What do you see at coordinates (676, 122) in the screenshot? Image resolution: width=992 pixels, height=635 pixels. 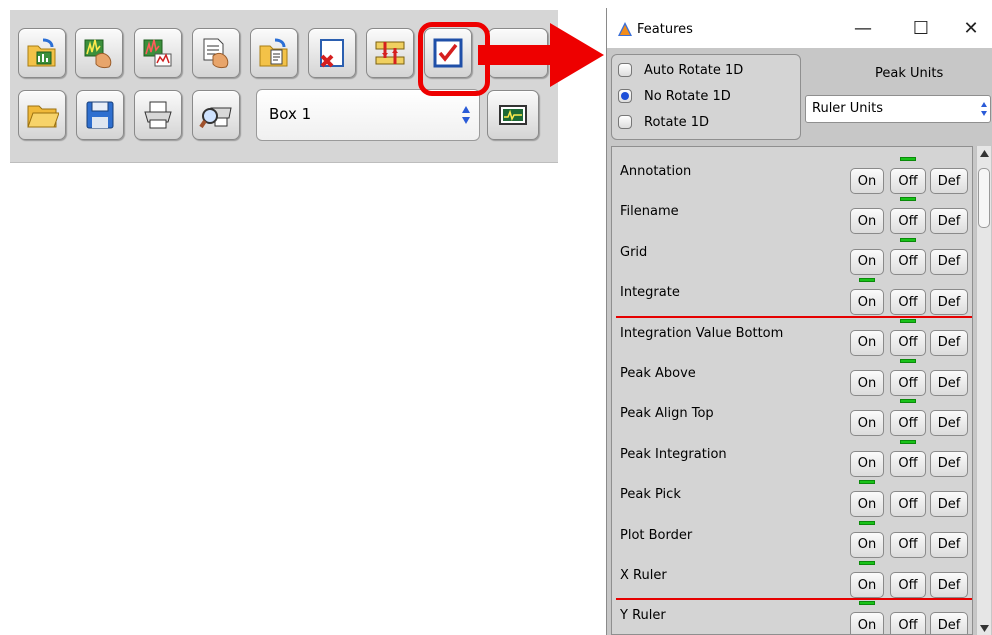 I see `radio-label: Rotate 1D` at bounding box center [676, 122].